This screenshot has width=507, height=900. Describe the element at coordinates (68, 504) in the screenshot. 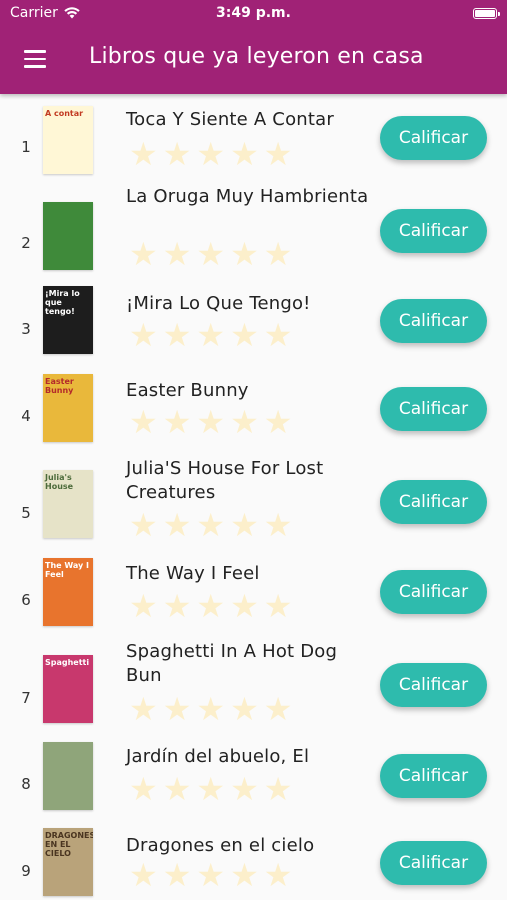

I see `book-cover-image: Julia's House` at that location.